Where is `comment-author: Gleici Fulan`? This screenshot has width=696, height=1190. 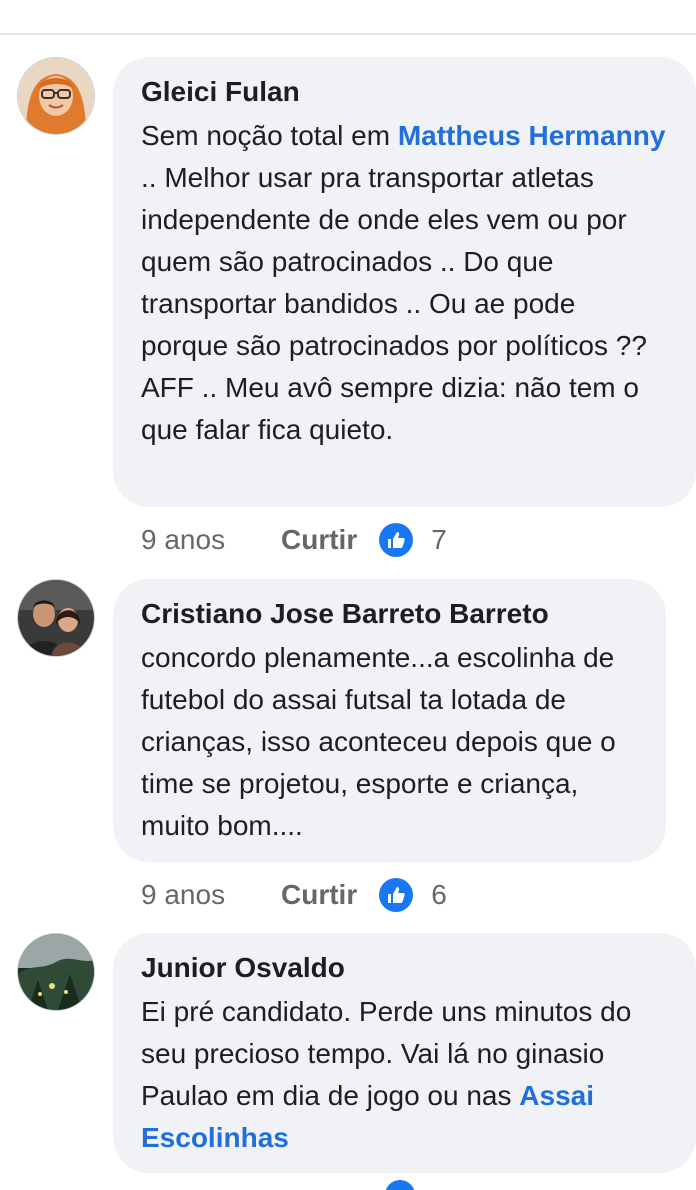
comment-author: Gleici Fulan is located at coordinates (404, 92).